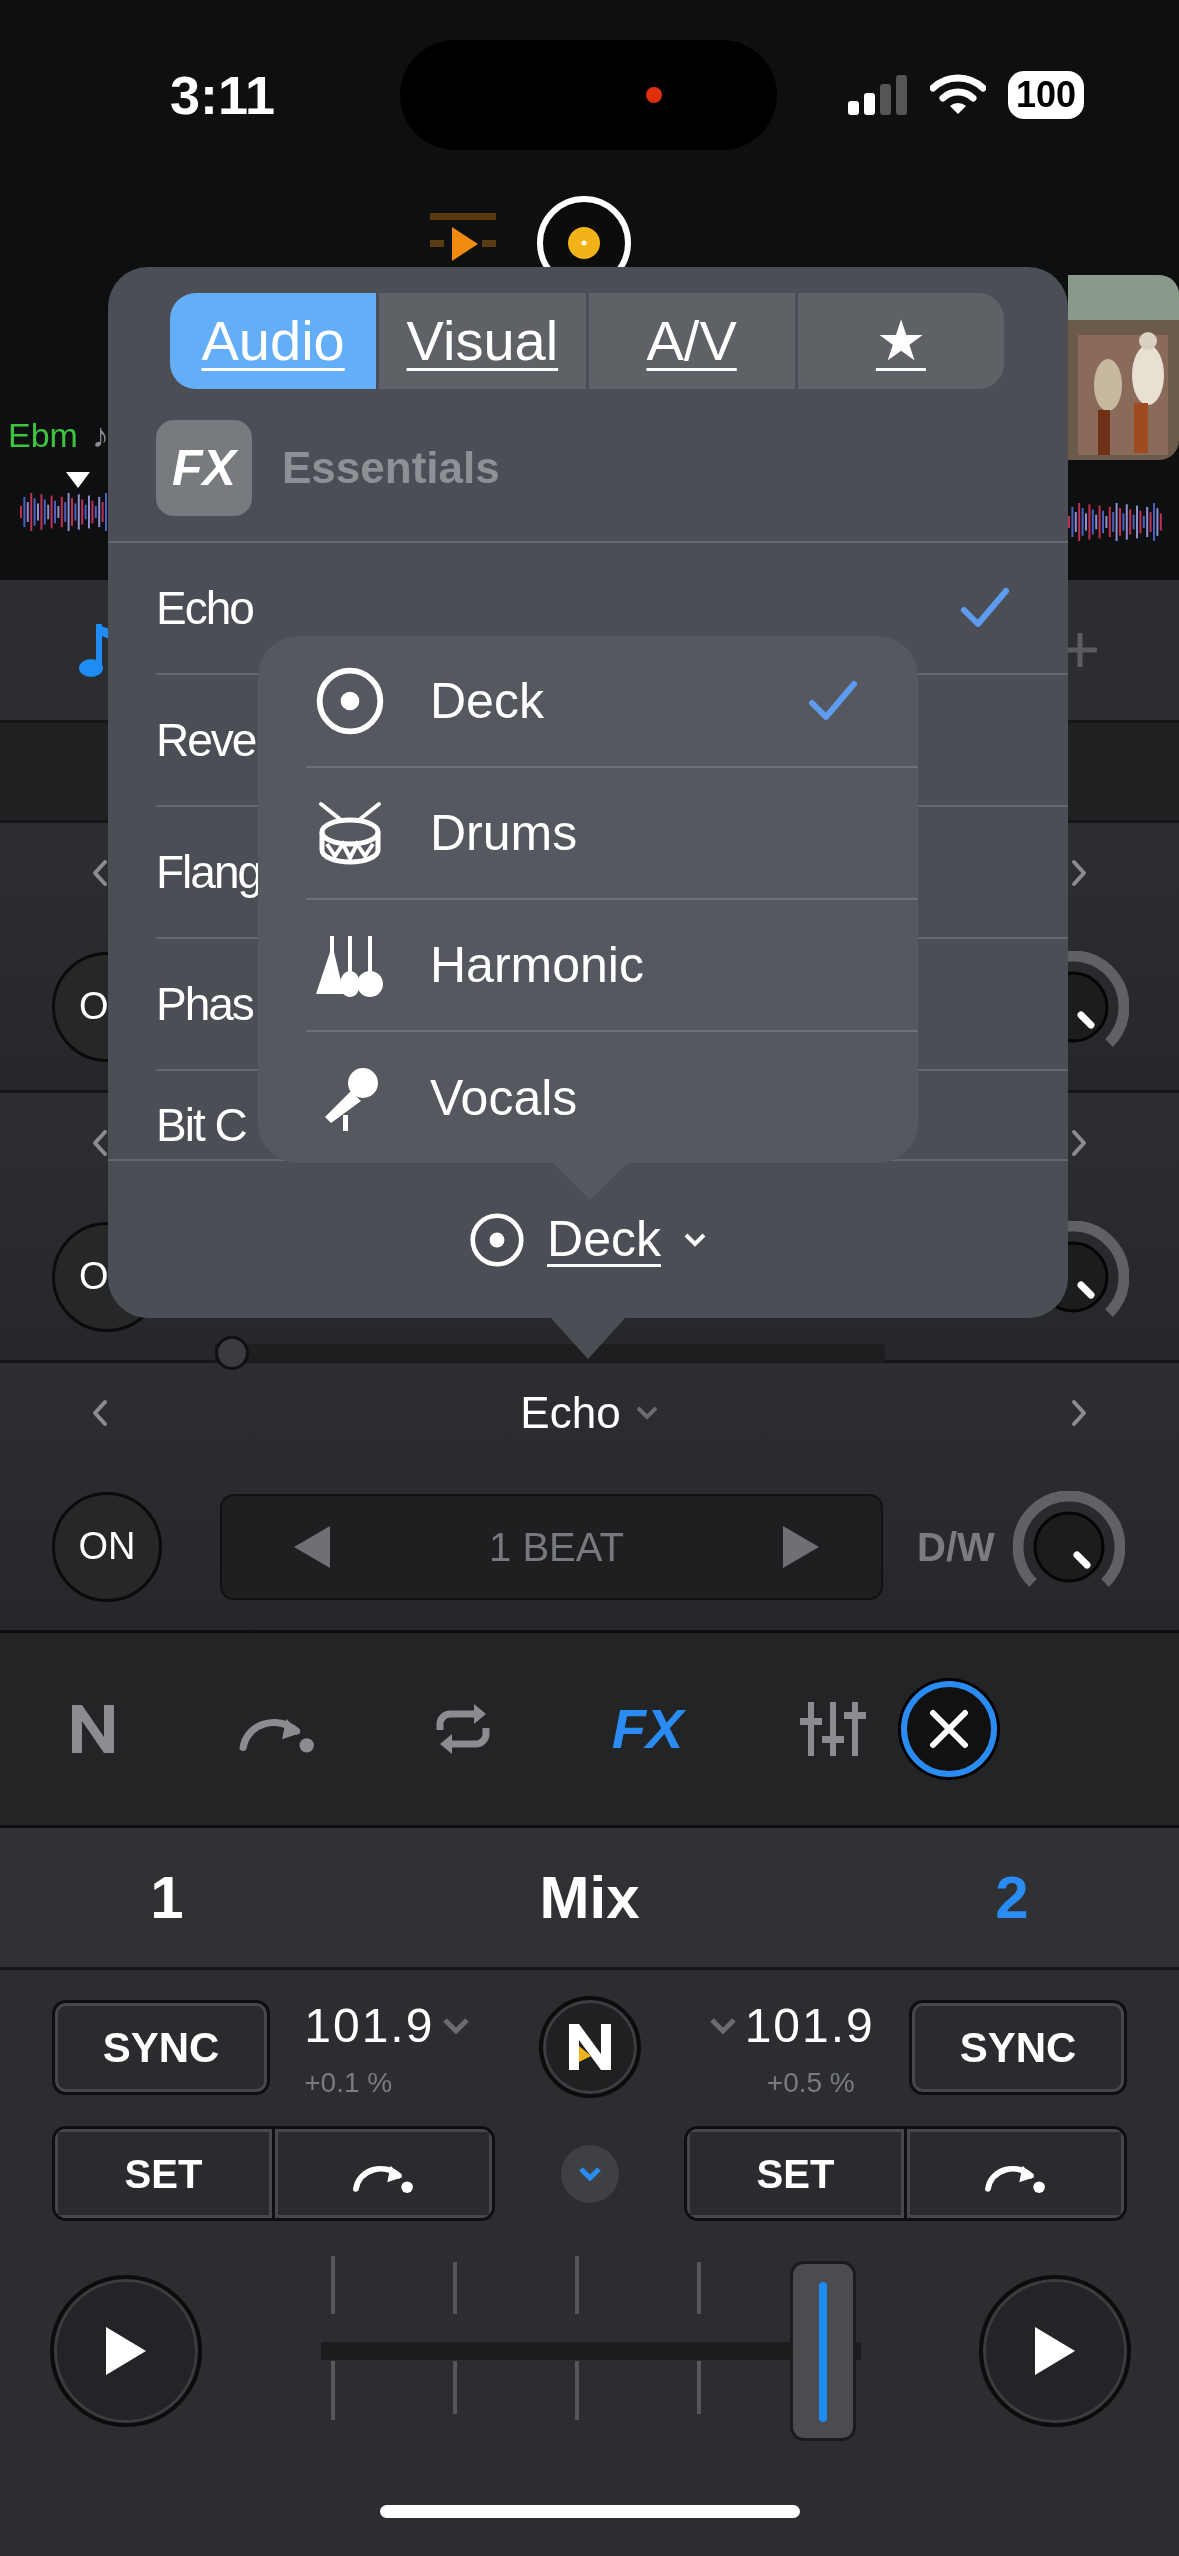 Image resolution: width=1179 pixels, height=2556 pixels. Describe the element at coordinates (589, 2173) in the screenshot. I see `chevron-down-icon` at that location.